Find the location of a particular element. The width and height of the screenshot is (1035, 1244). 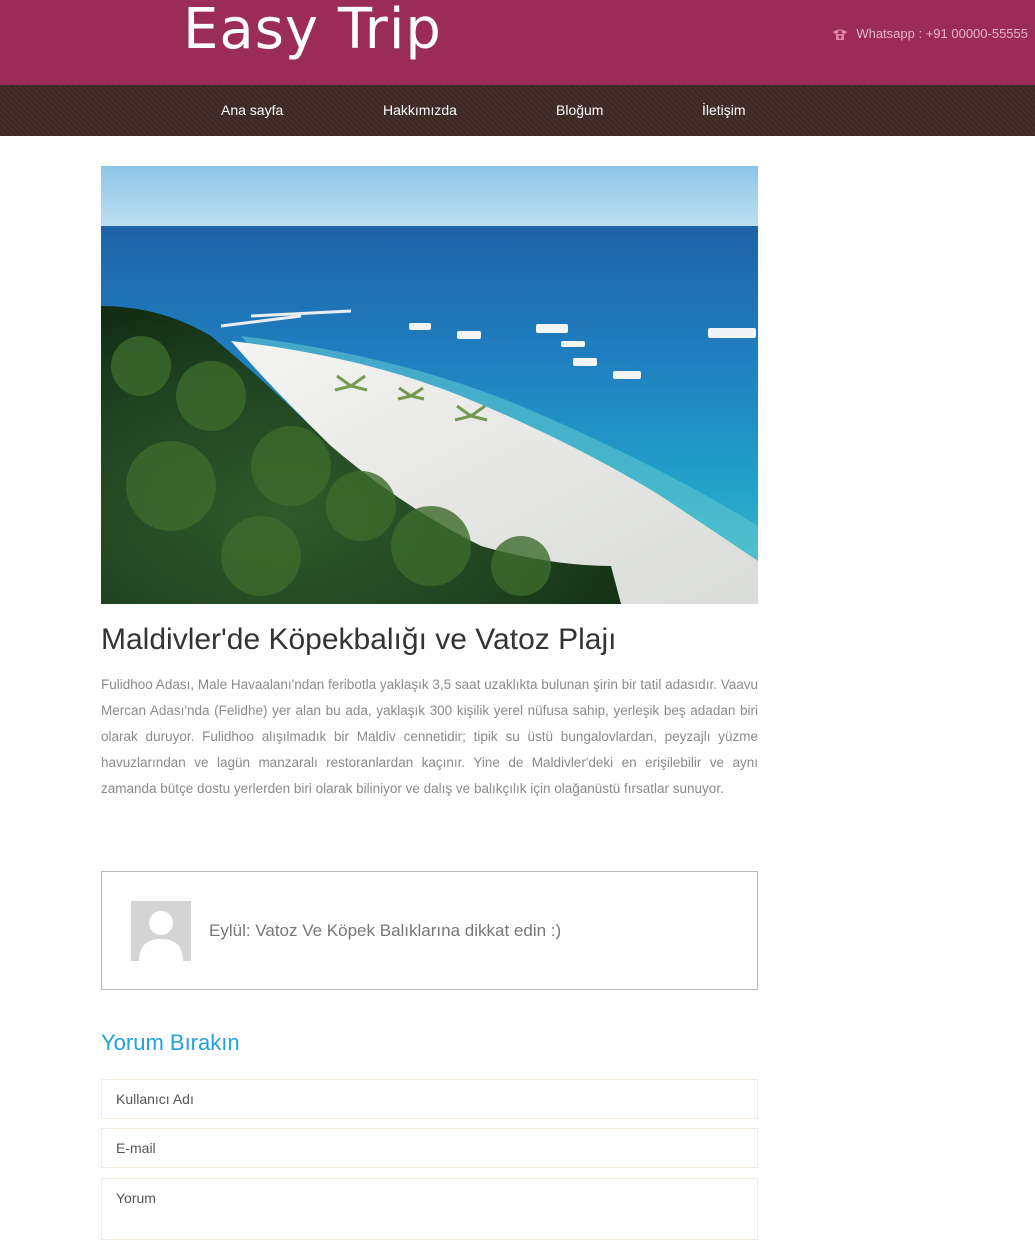

username-input is located at coordinates (429, 1099).